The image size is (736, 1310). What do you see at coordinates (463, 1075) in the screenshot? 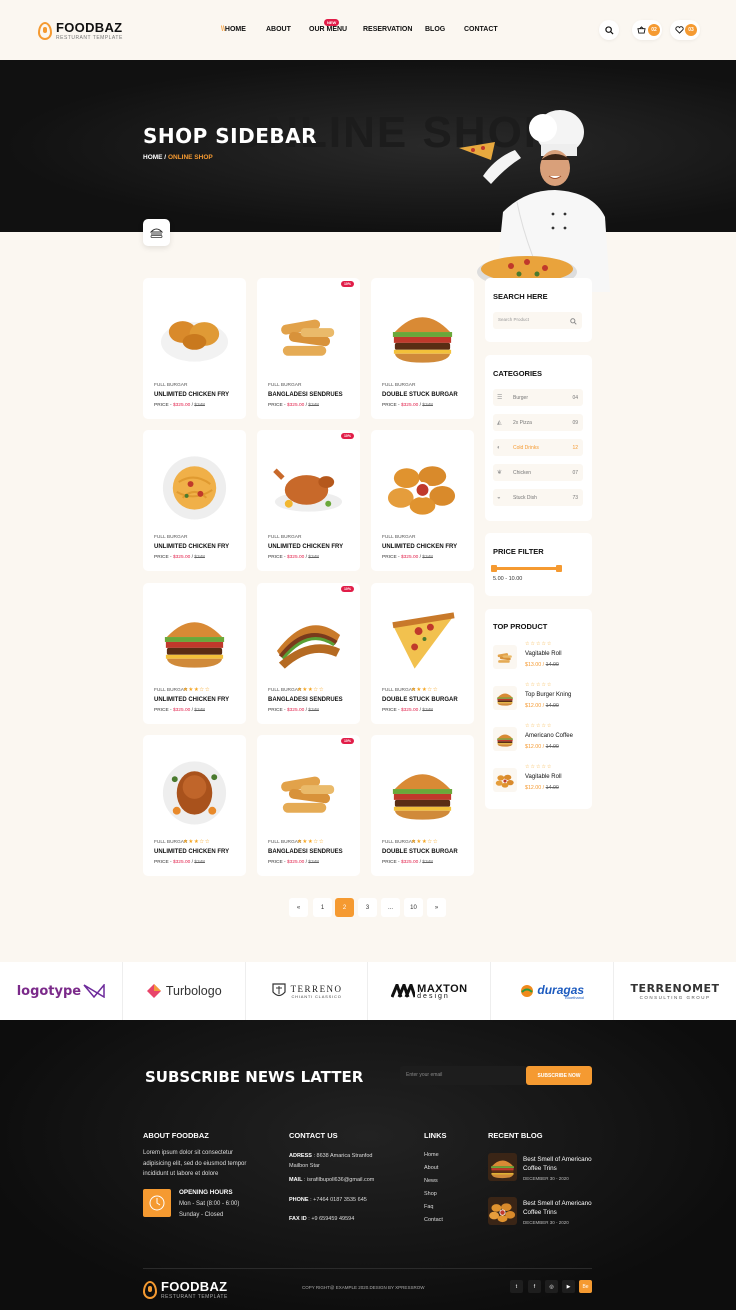
I see `email-input: Enter your email` at bounding box center [463, 1075].